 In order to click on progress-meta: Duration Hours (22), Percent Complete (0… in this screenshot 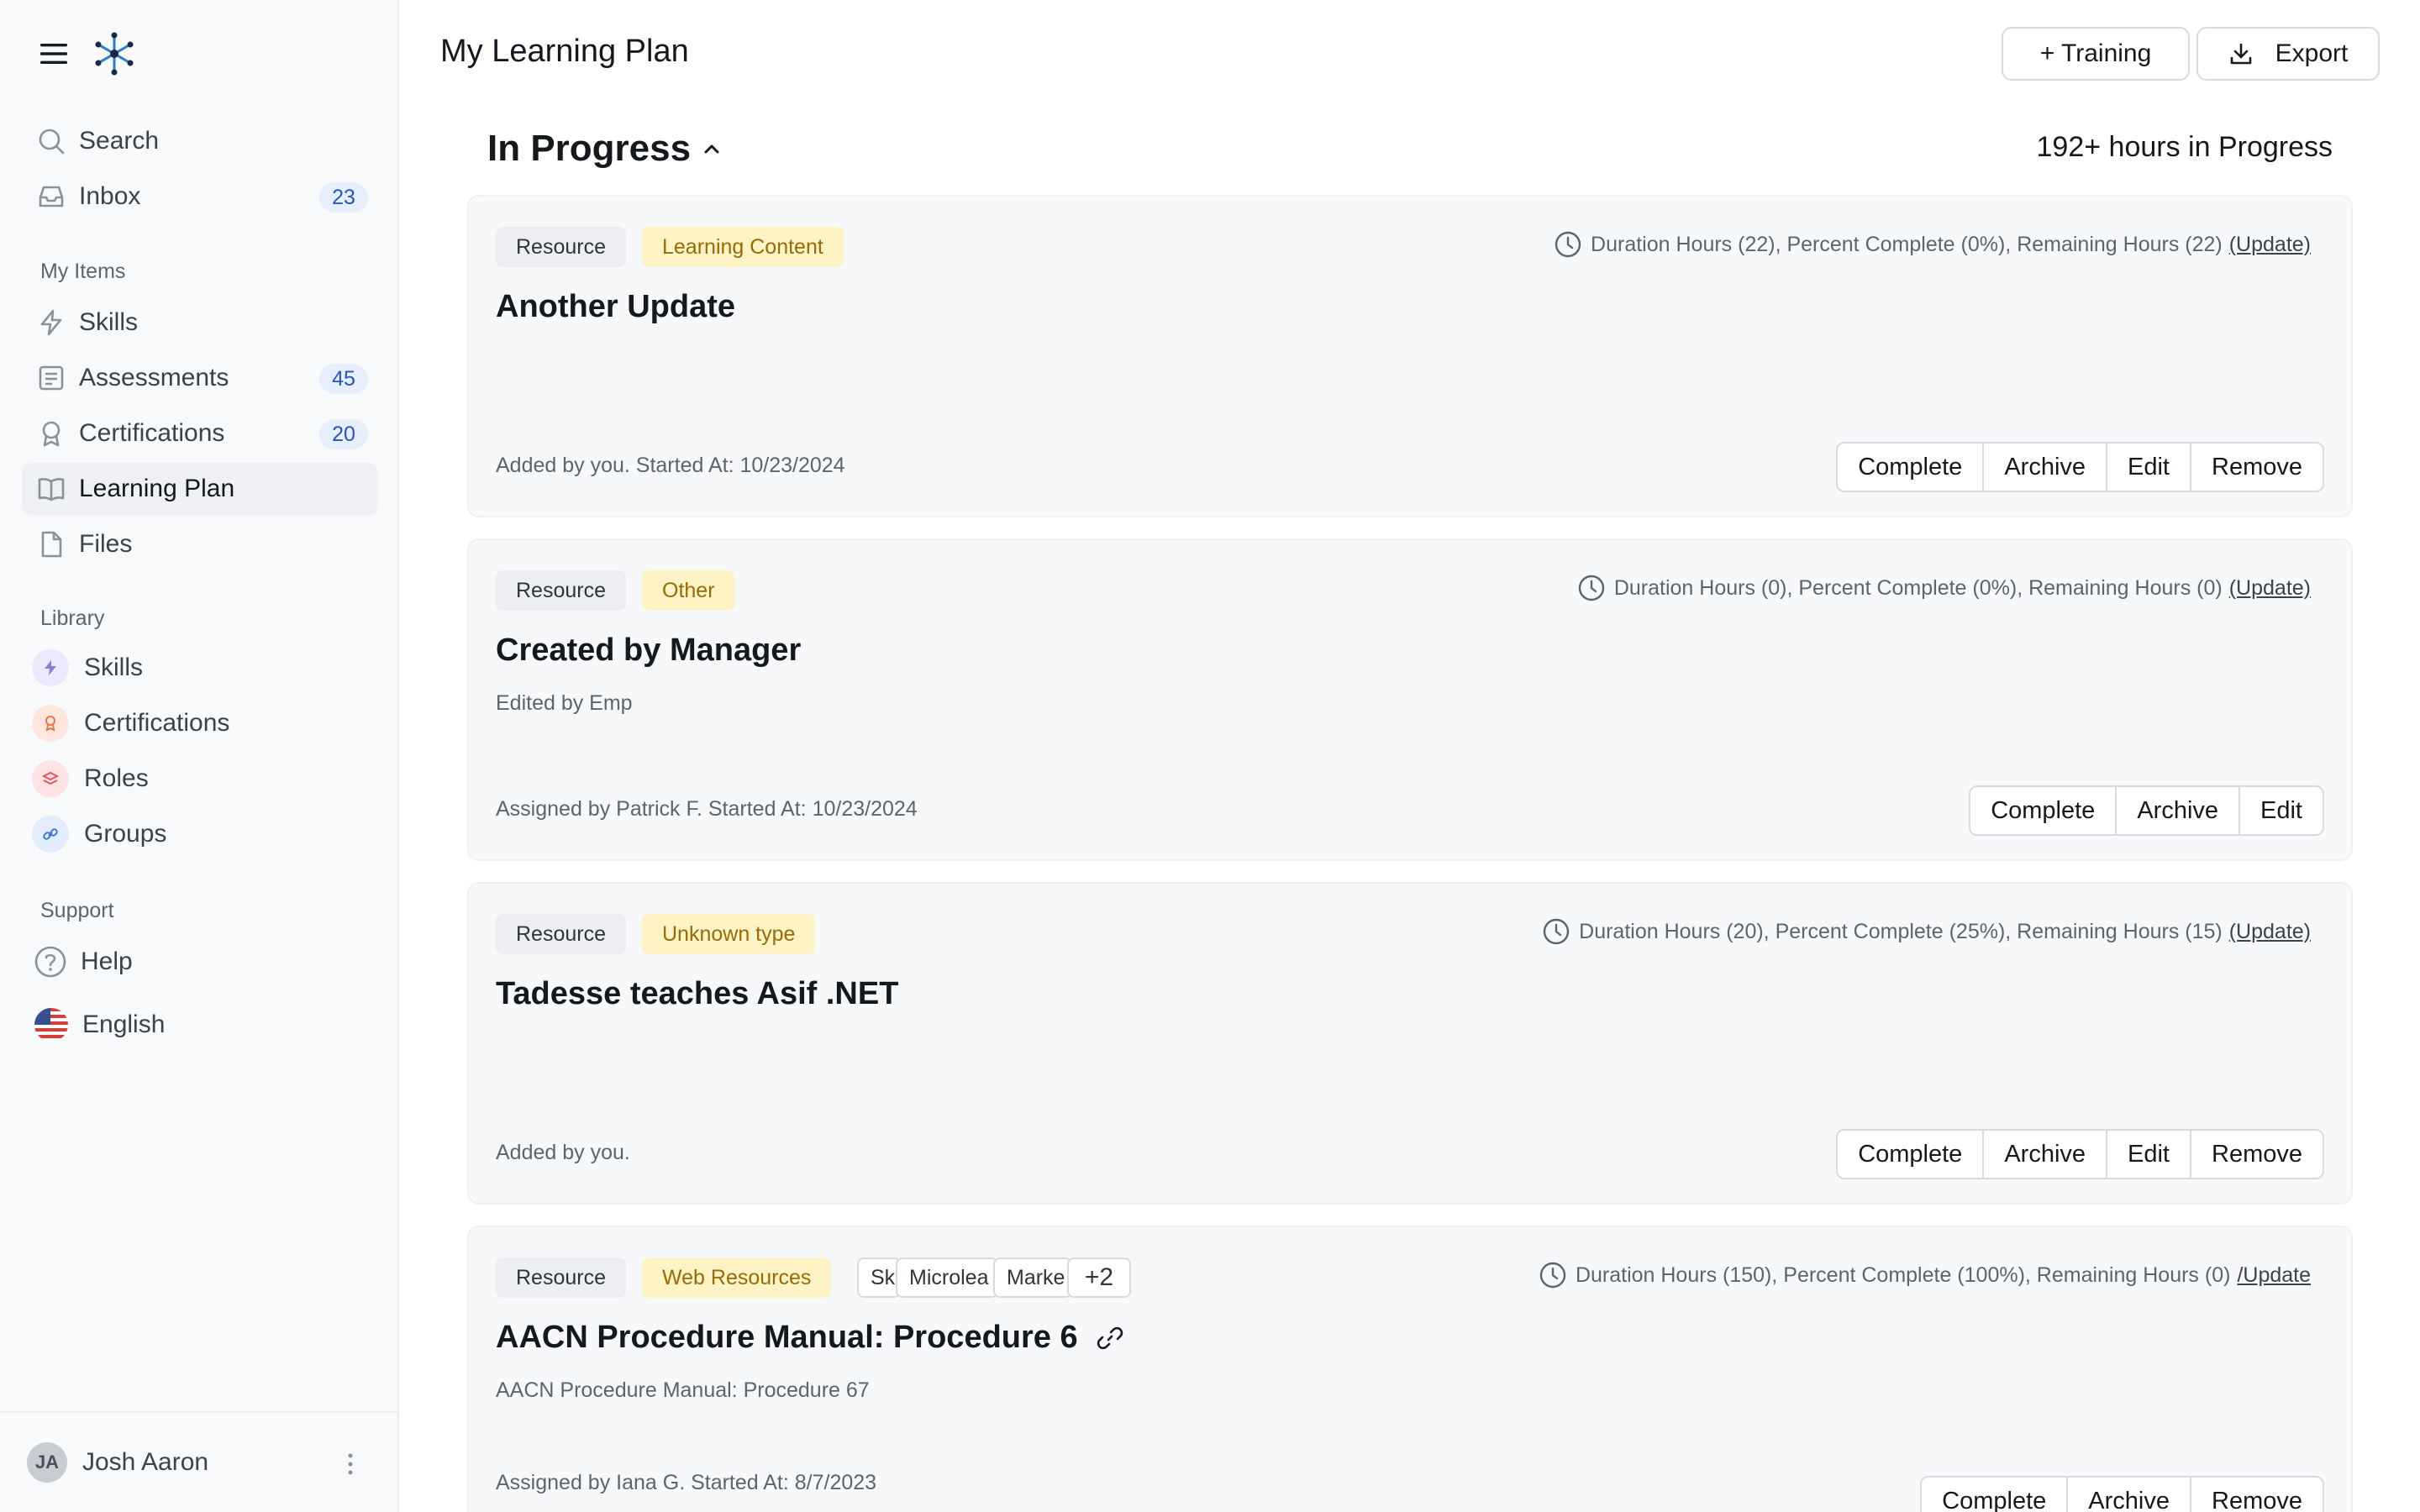, I will do `click(1932, 244)`.